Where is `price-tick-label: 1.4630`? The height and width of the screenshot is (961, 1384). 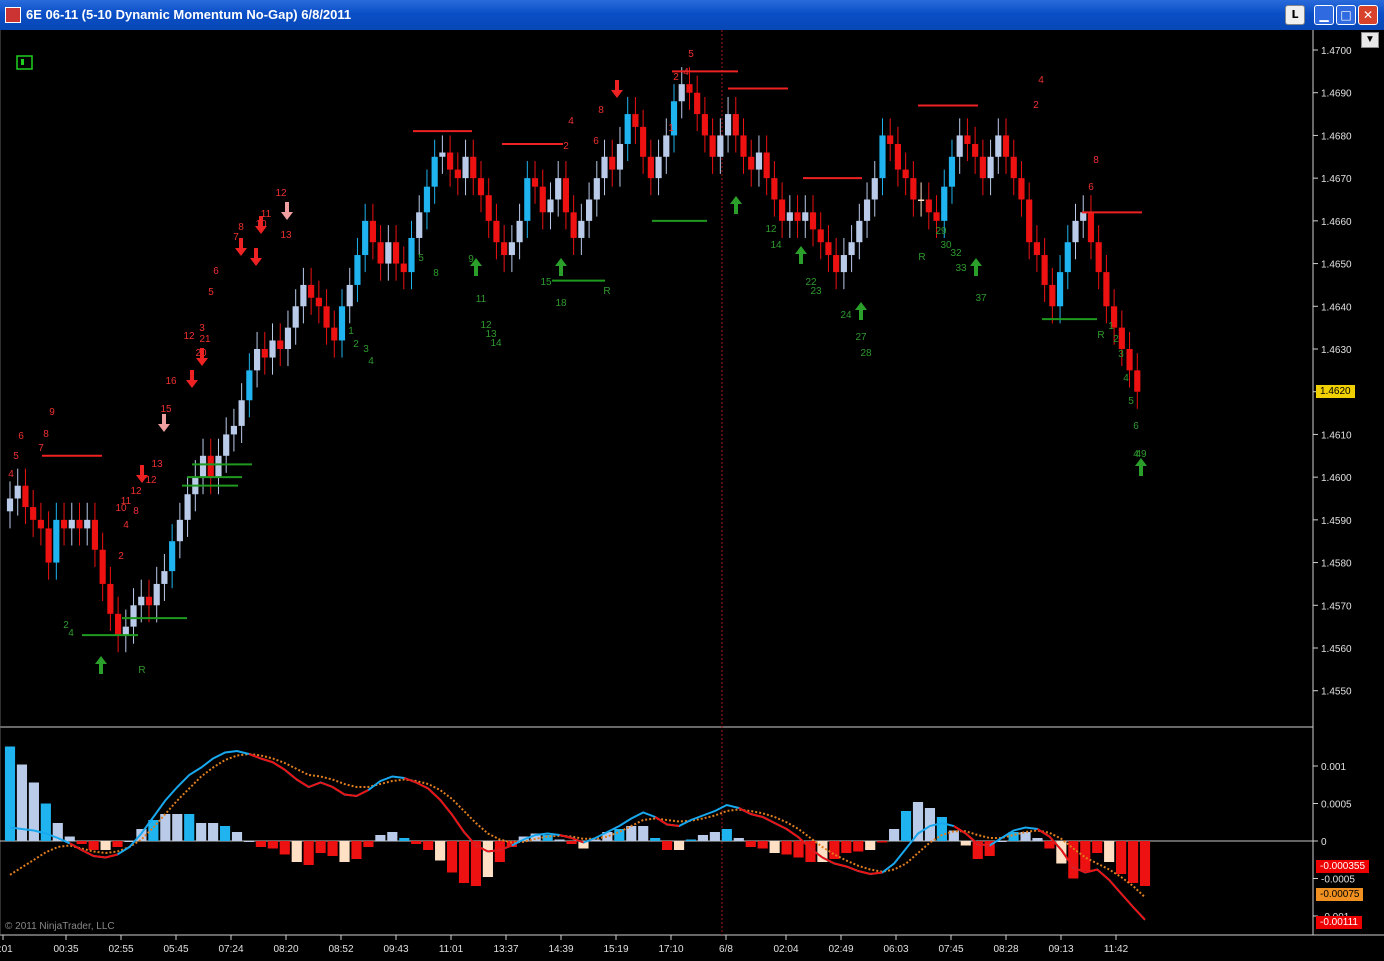
price-tick-label: 1.4630 is located at coordinates (1336, 350).